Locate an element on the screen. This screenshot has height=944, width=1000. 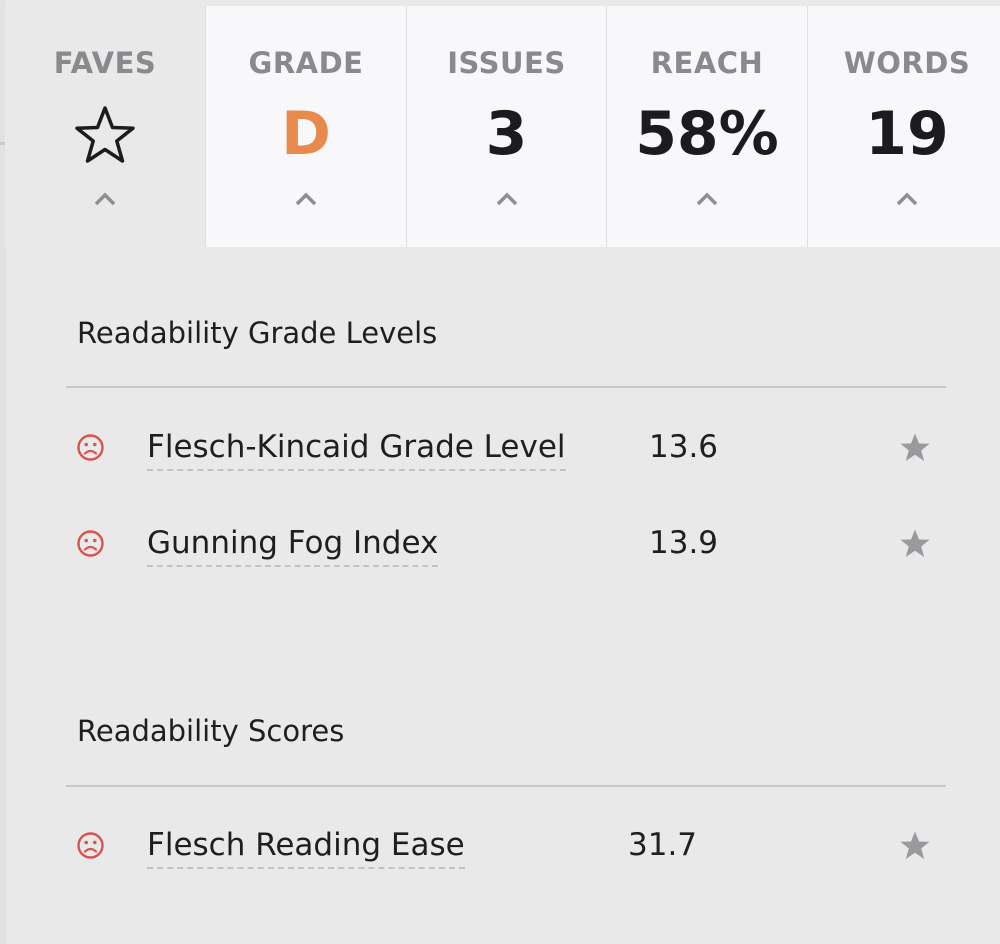
metric-row: Flesch Reading Ease 31.7 is located at coordinates (500, 846).